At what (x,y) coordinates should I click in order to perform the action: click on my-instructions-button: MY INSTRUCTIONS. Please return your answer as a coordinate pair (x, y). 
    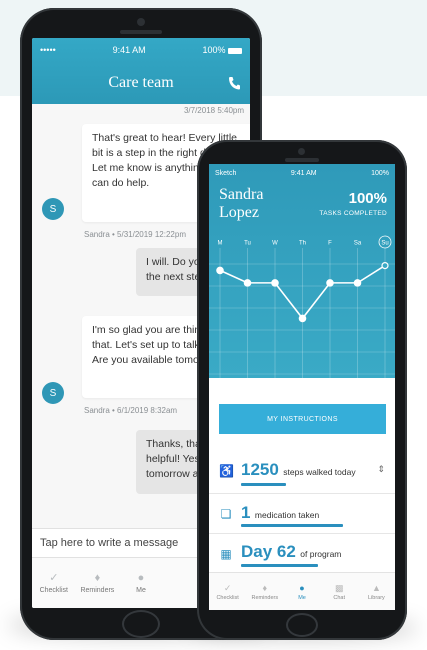
    Looking at the image, I should click on (302, 419).